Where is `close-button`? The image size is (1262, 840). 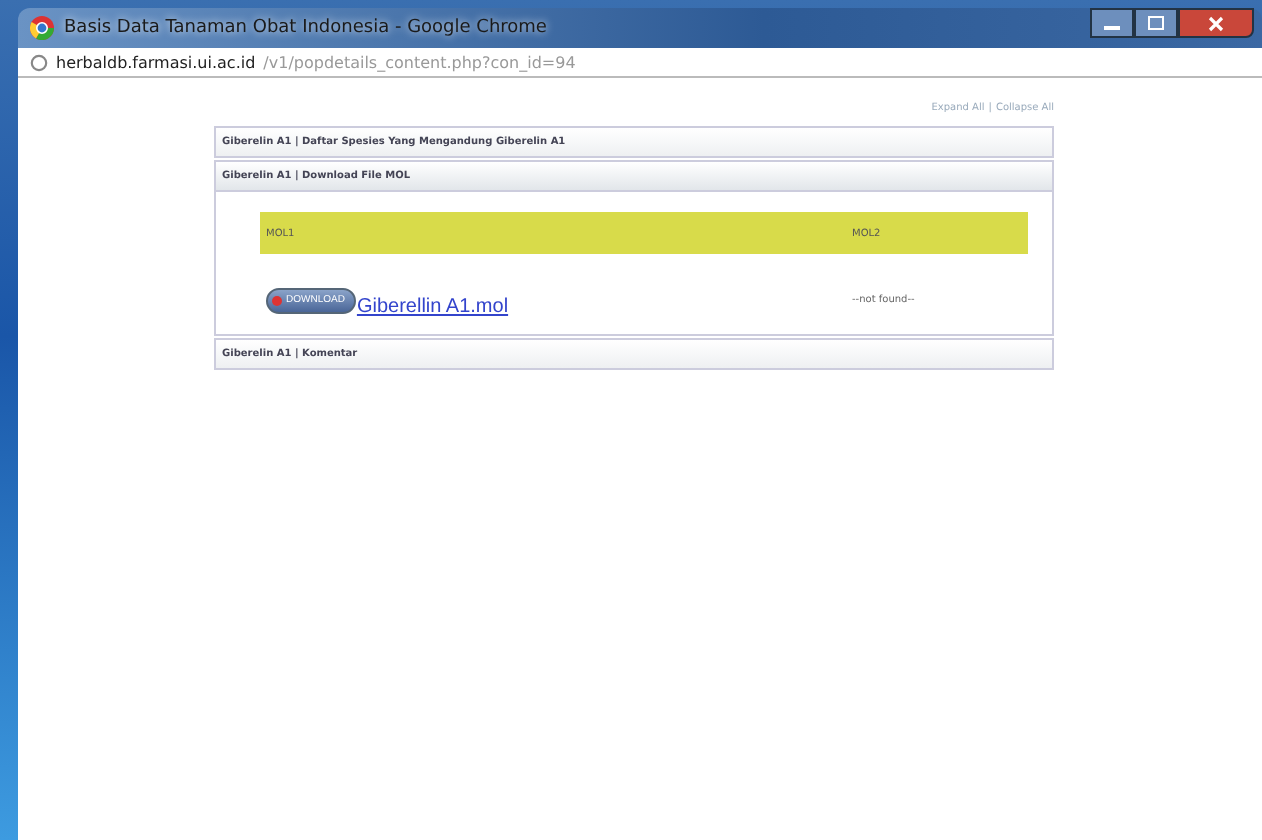 close-button is located at coordinates (1216, 23).